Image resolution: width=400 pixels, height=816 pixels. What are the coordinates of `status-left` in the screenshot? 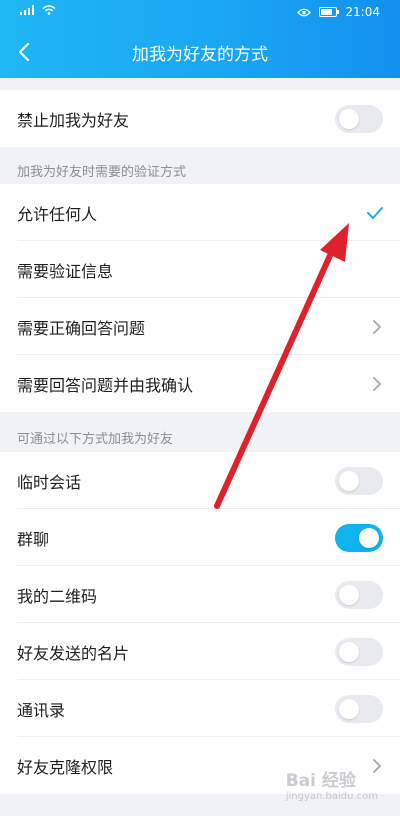 It's located at (38, 10).